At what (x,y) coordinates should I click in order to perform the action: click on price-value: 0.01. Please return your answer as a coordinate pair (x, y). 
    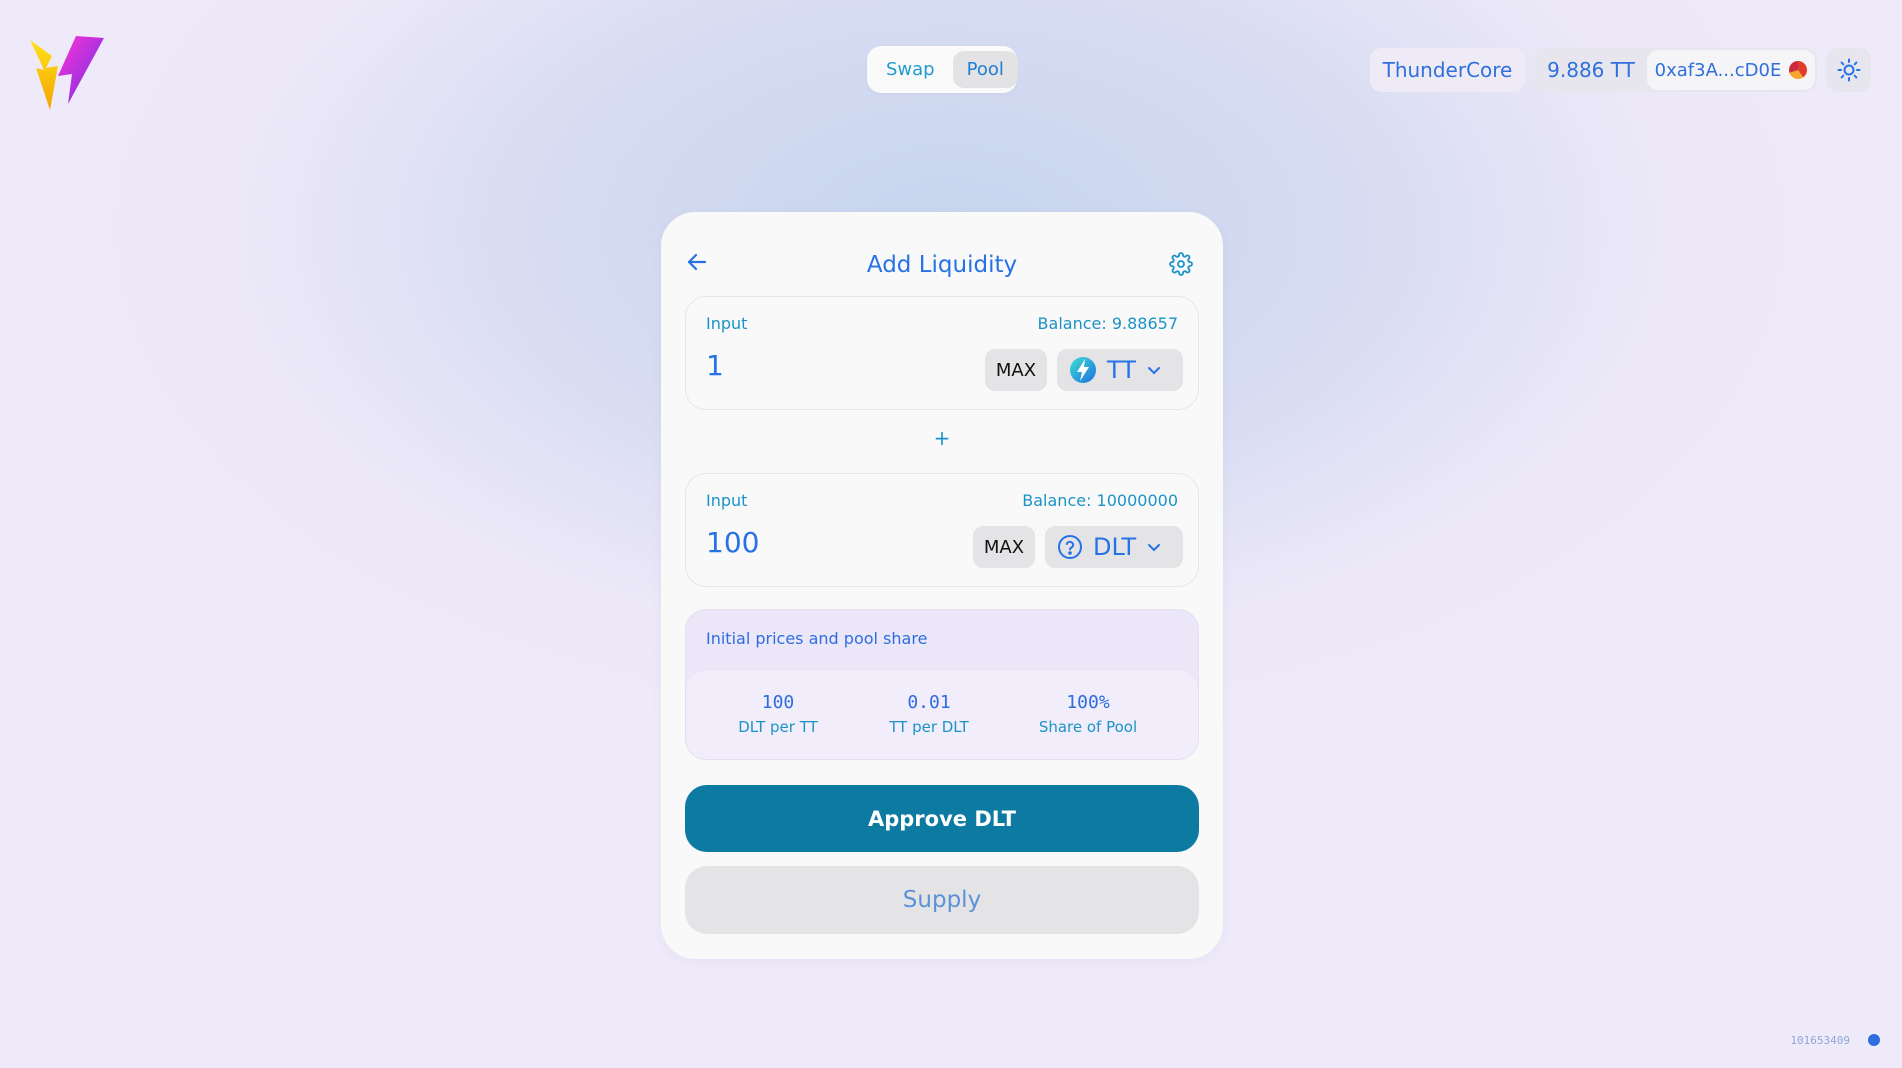
    Looking at the image, I should click on (929, 702).